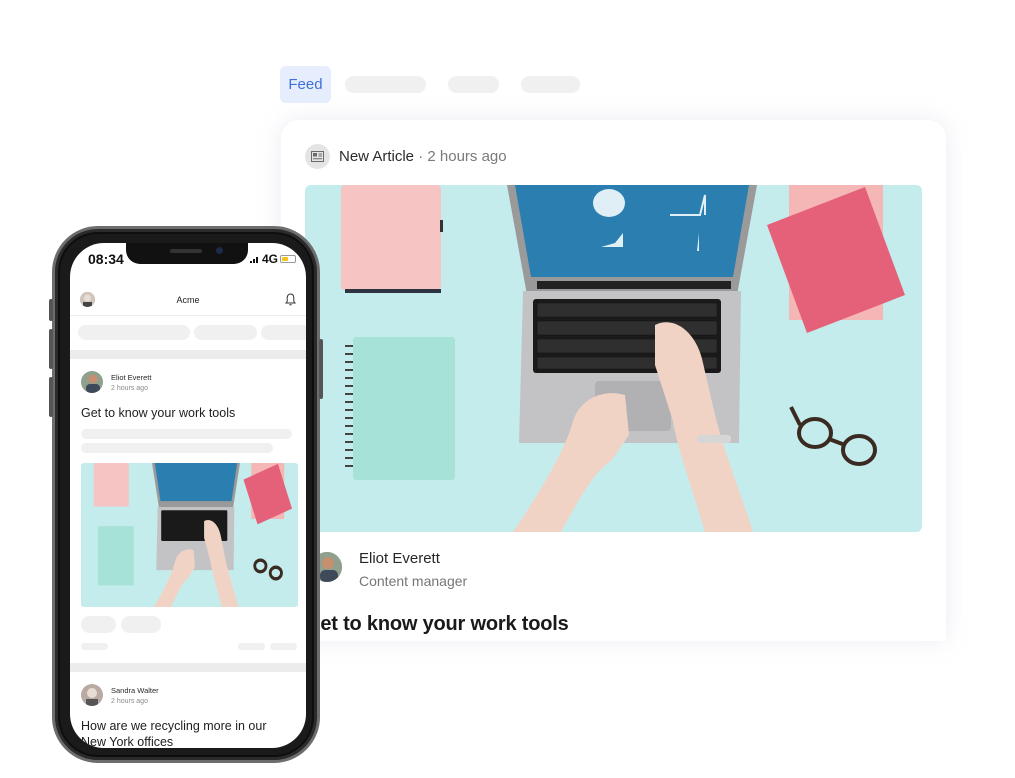 Image resolution: width=1015 pixels, height=778 pixels. Describe the element at coordinates (290, 299) in the screenshot. I see `bell-icon` at that location.